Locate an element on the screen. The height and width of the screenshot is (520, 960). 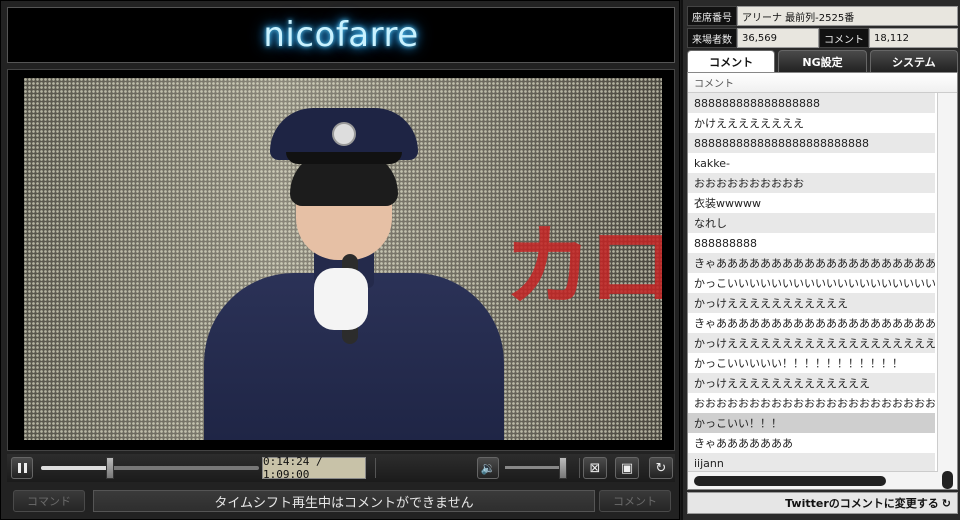
cap-badge is located at coordinates (344, 134).